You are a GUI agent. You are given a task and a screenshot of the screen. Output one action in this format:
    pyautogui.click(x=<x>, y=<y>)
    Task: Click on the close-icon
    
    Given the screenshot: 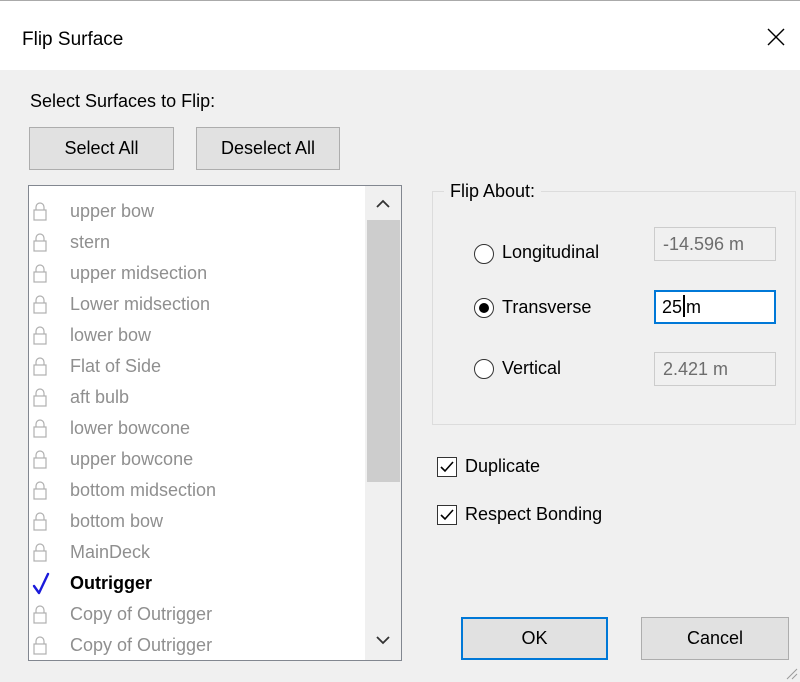 What is the action you would take?
    pyautogui.click(x=776, y=37)
    